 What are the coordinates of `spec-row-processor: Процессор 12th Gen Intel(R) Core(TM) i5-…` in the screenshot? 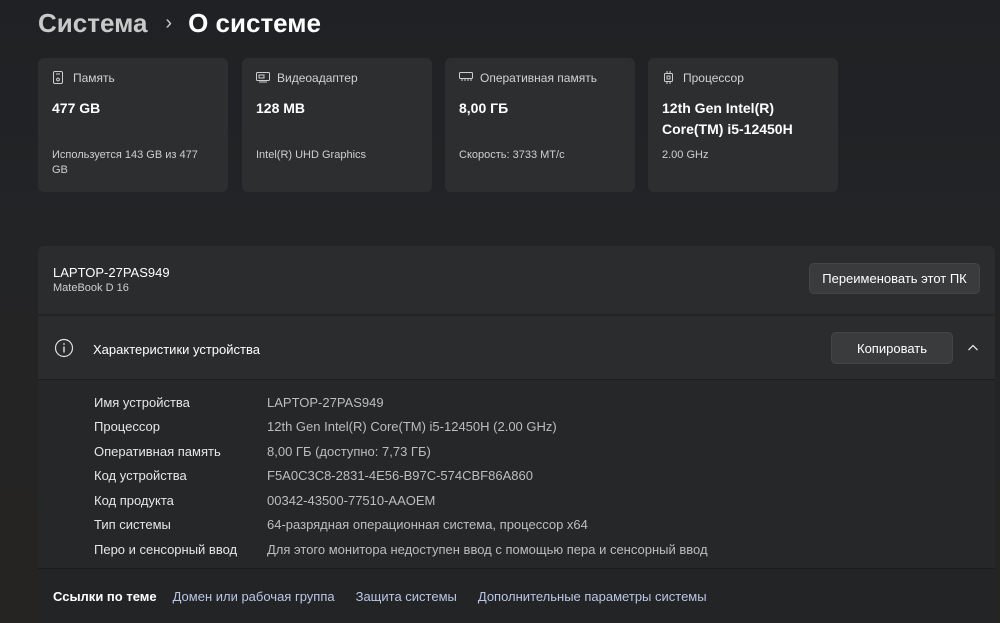 It's located at (401, 427).